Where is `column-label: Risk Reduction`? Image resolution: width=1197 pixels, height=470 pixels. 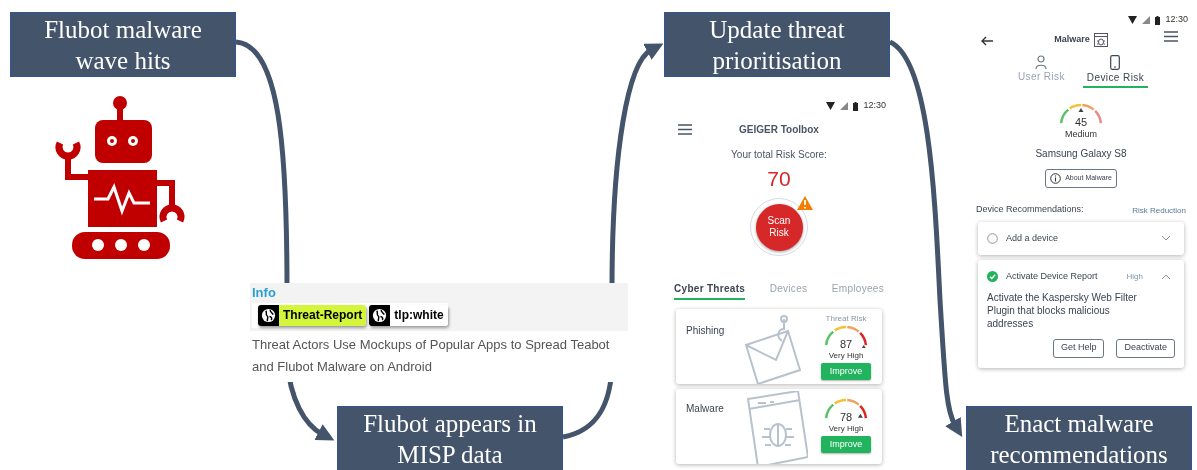 column-label: Risk Reduction is located at coordinates (1159, 210).